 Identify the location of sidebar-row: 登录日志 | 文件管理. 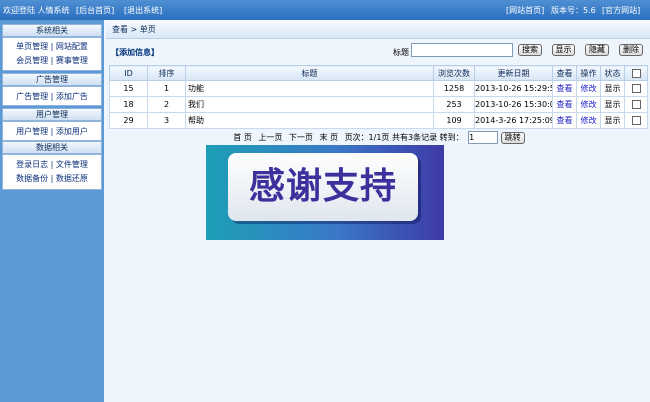
(52, 165).